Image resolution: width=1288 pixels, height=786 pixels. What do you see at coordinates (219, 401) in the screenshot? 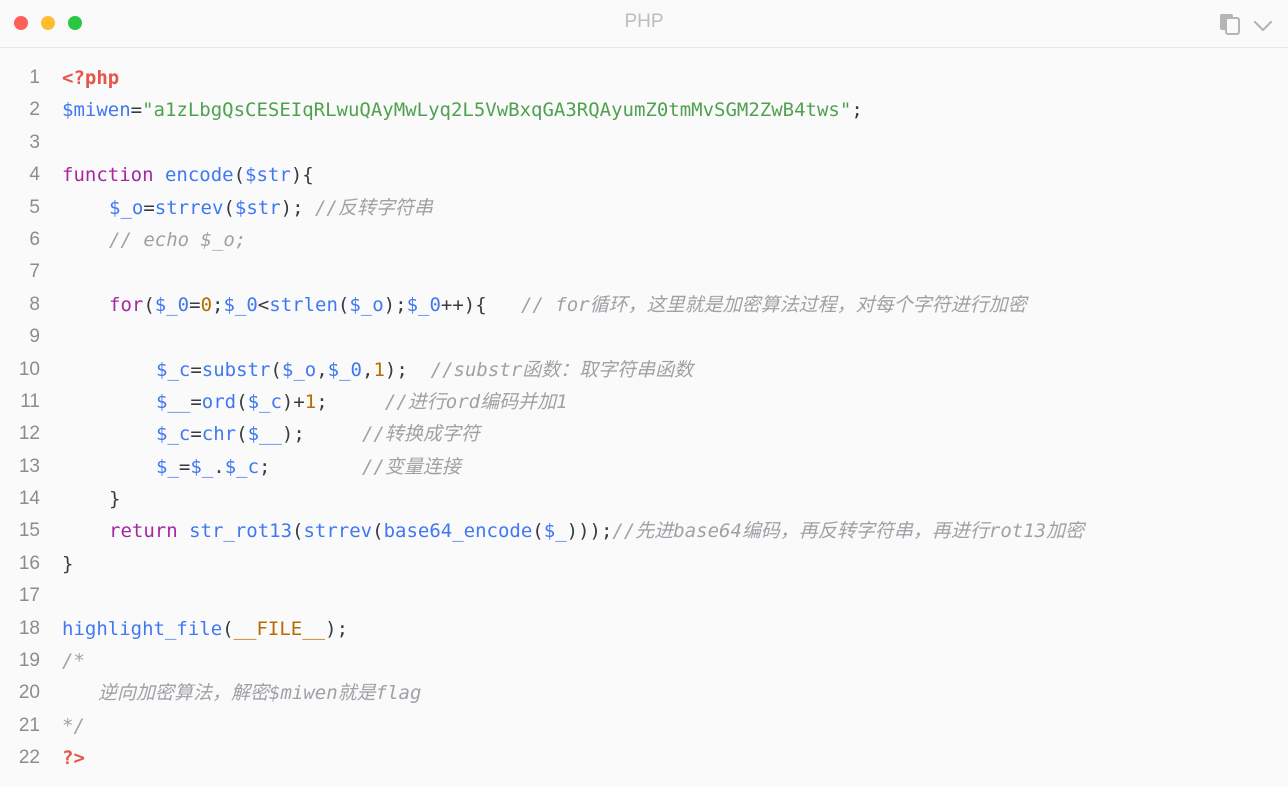
I see `code-token: ord` at bounding box center [219, 401].